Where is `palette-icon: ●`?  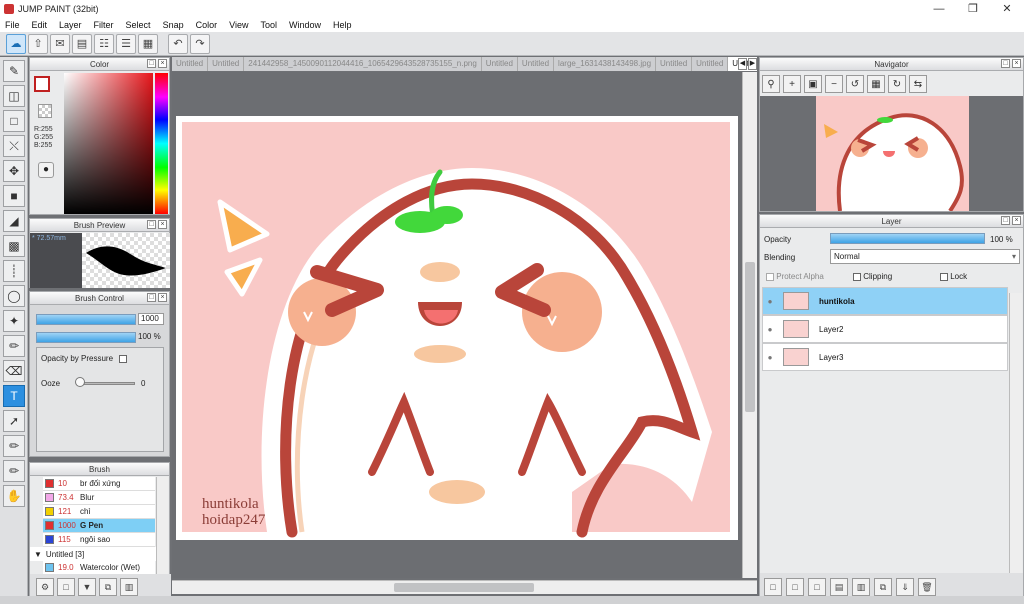
palette-icon: ● is located at coordinates (46, 170).